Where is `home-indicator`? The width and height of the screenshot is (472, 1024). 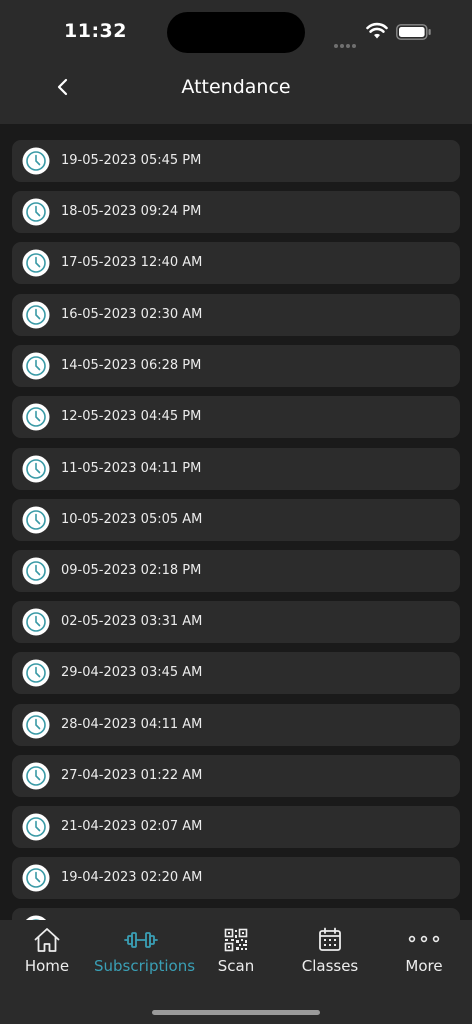 home-indicator is located at coordinates (236, 1012).